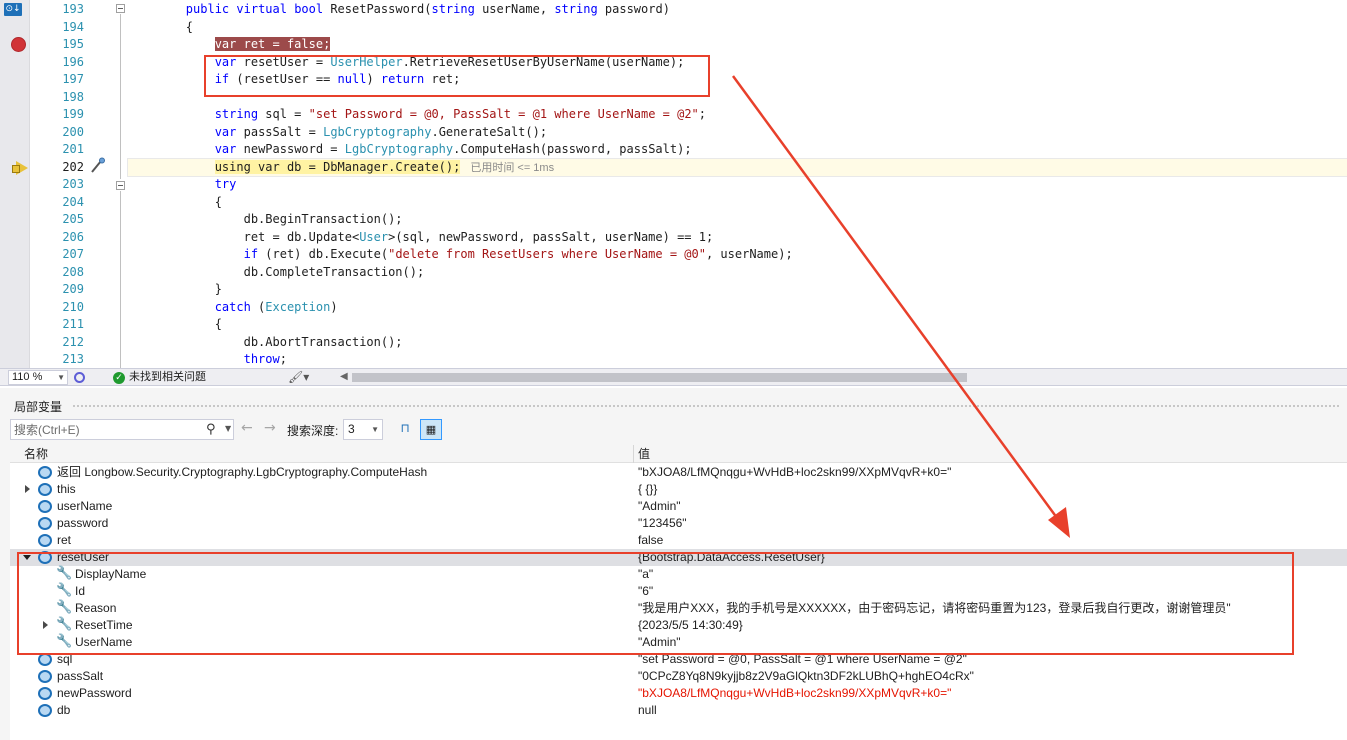 The image size is (1347, 740). I want to click on line-number: 212, so click(58, 343).